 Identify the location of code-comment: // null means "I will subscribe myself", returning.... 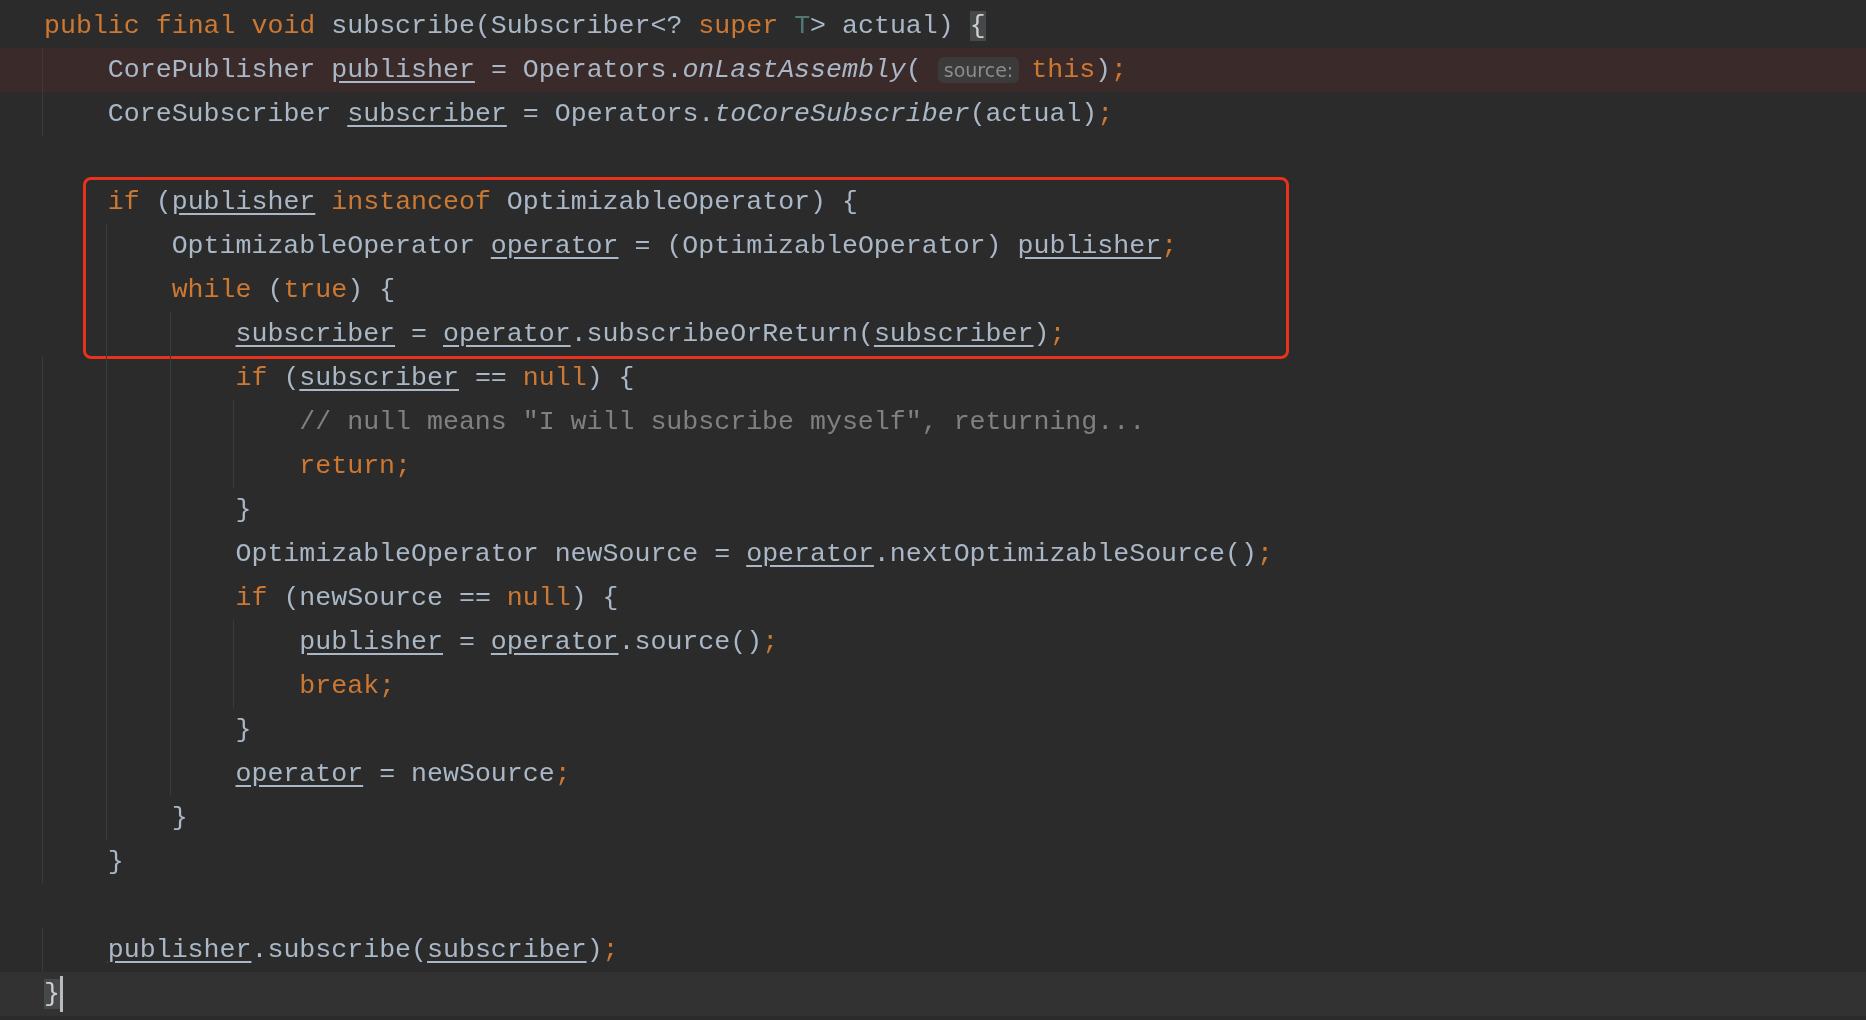
(722, 422).